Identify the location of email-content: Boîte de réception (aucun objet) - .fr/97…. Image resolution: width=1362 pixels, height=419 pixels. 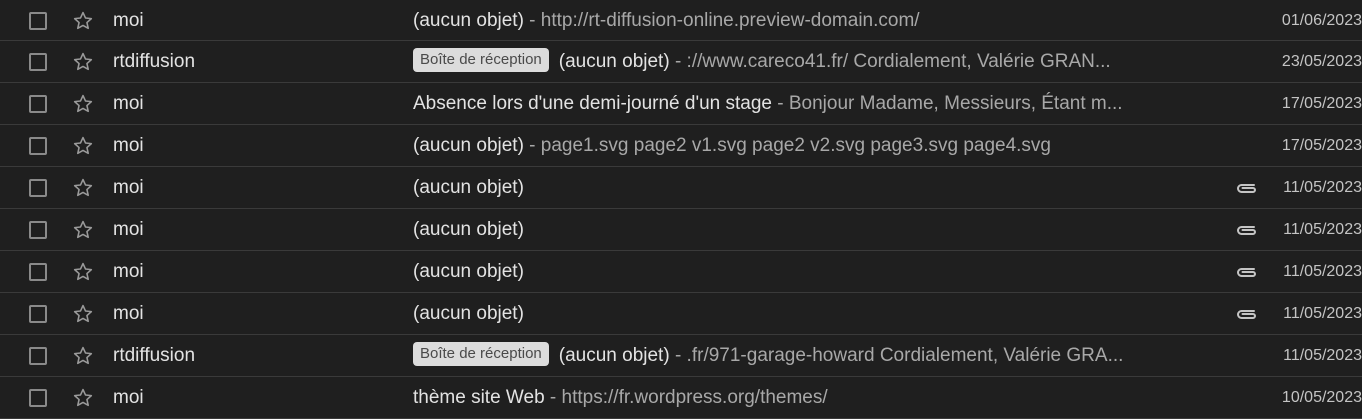
(768, 356).